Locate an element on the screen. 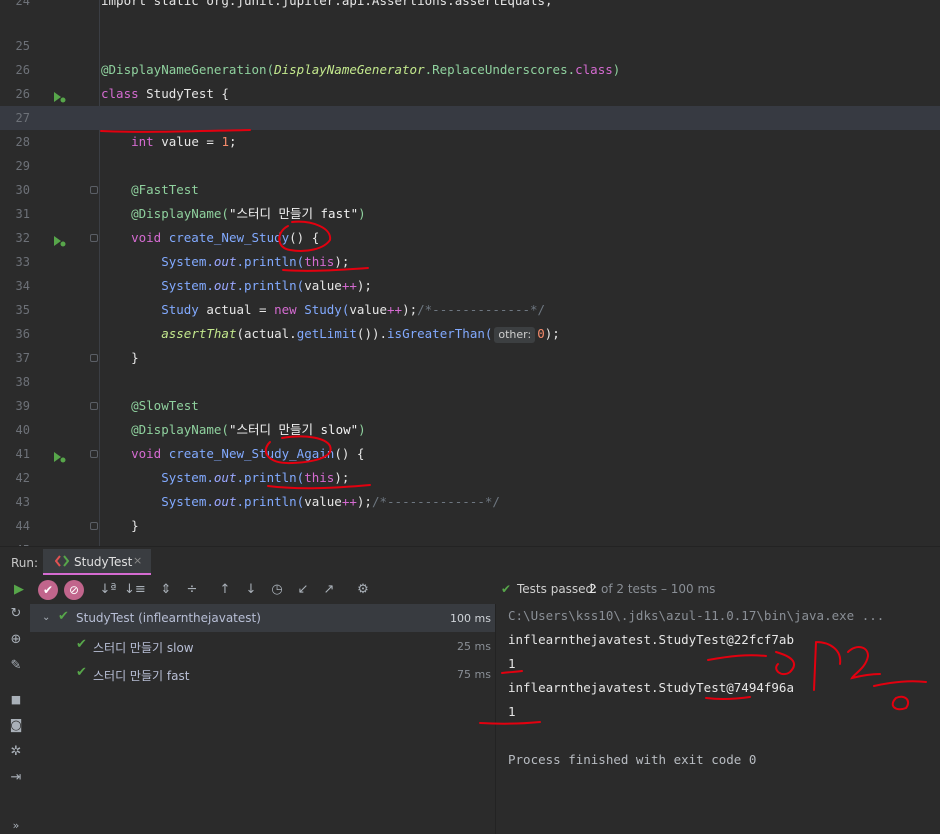 This screenshot has height=834, width=940. code-text: void create_New_Study() { is located at coordinates (210, 238).